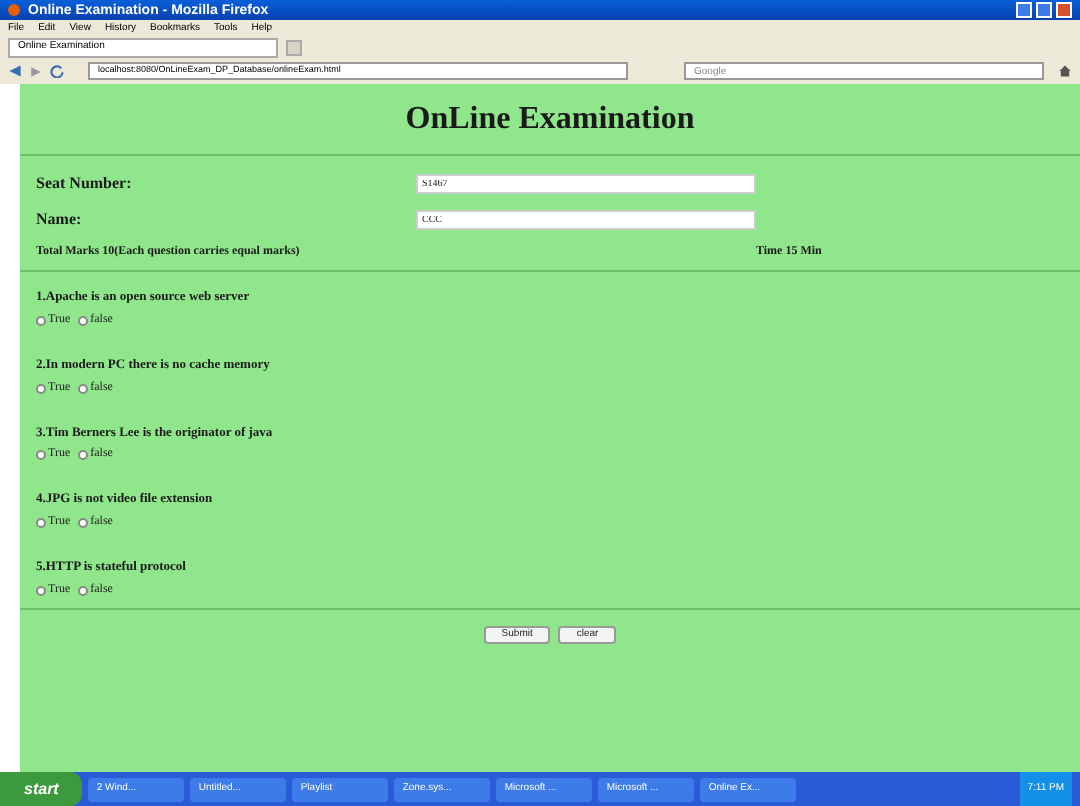  I want to click on home-icon, so click(1065, 71).